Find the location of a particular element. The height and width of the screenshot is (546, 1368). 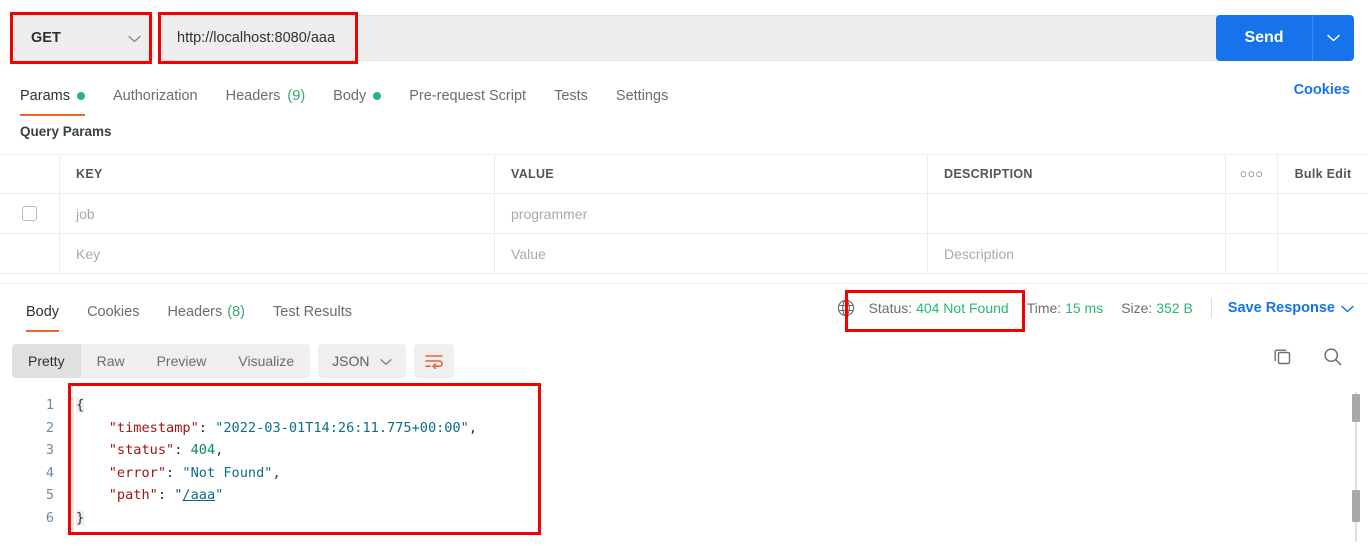

header-value: VALUE is located at coordinates (711, 174).